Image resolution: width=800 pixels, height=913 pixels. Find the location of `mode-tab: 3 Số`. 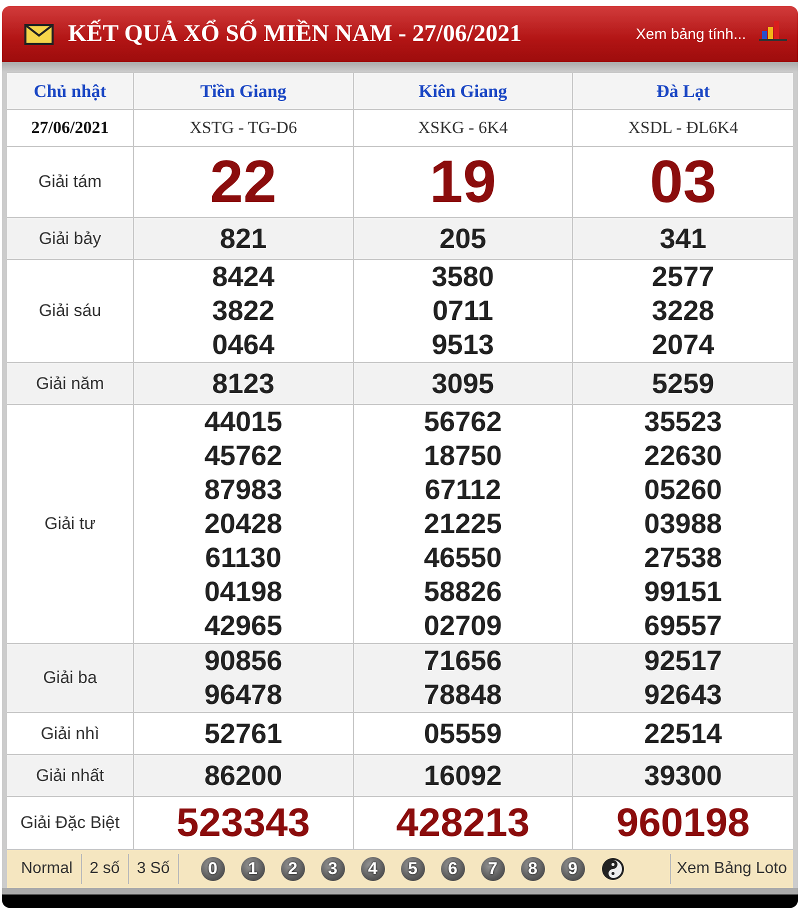

mode-tab: 3 Số is located at coordinates (153, 869).